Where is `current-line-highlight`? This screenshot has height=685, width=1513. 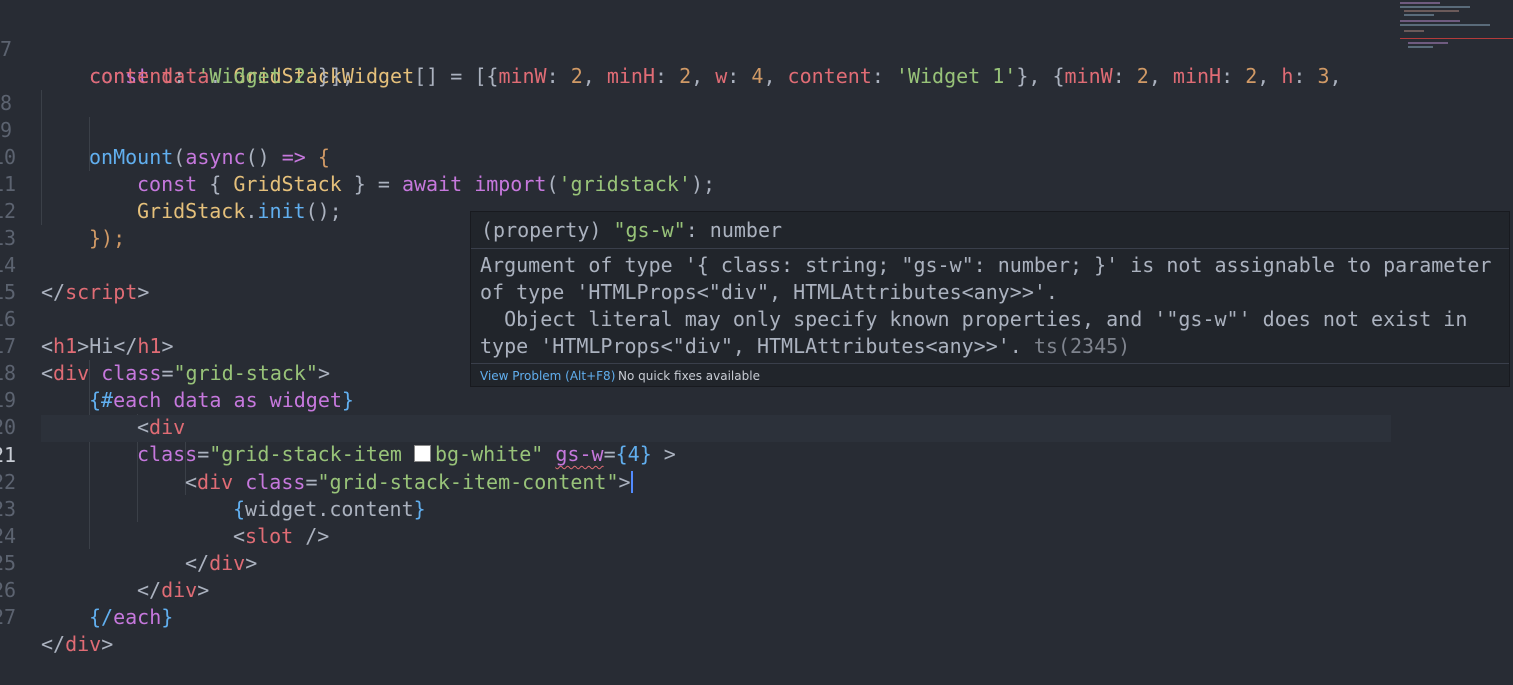 current-line-highlight is located at coordinates (716, 428).